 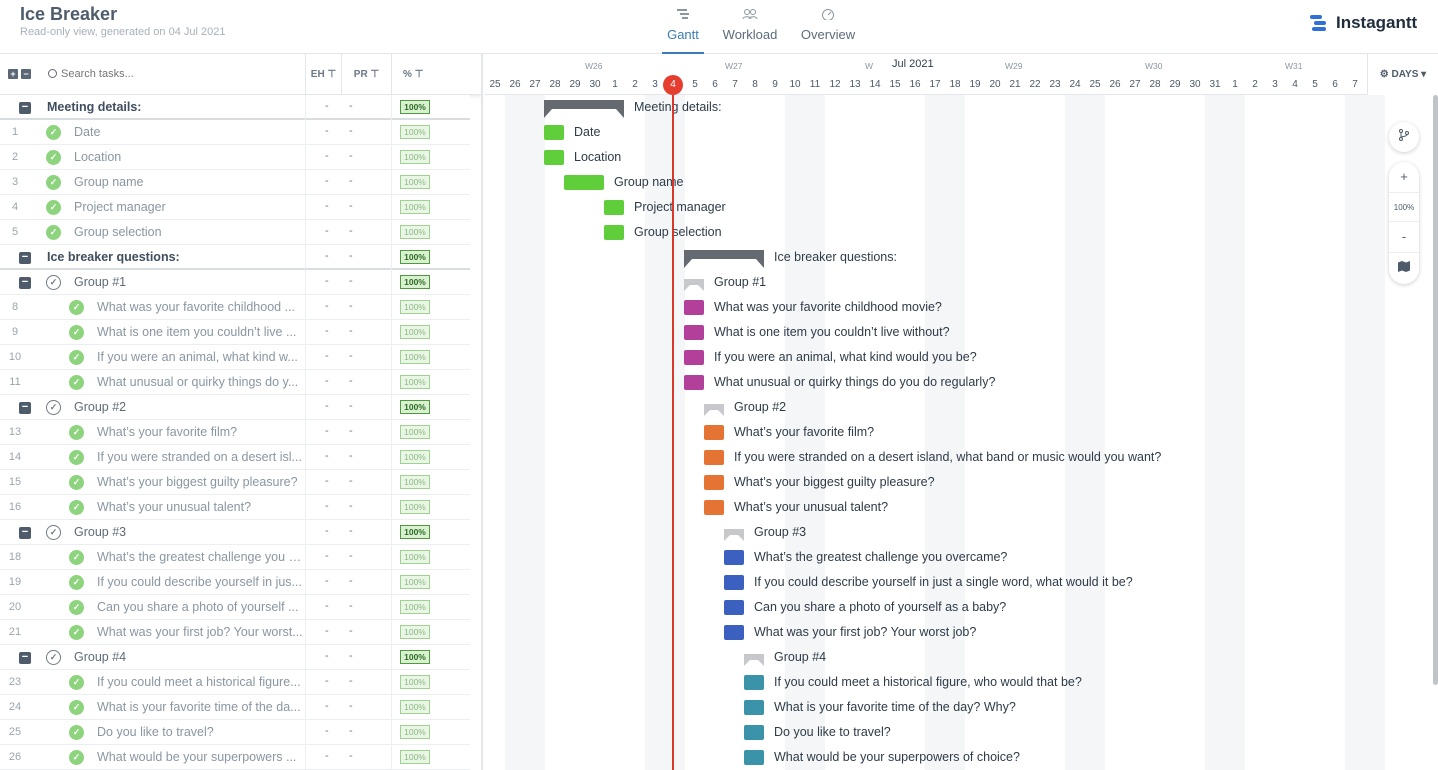 I want to click on time-scale-button: ⚙ DAYS ▾, so click(x=1402, y=74).